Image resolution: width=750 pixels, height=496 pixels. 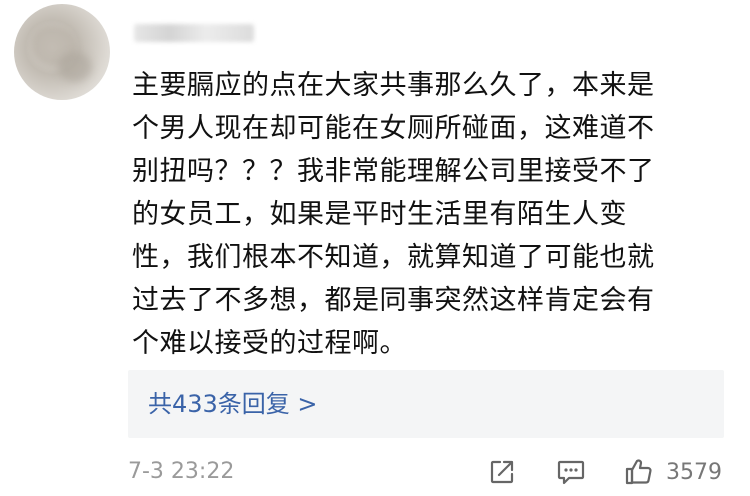 I want to click on share-icon, so click(x=502, y=472).